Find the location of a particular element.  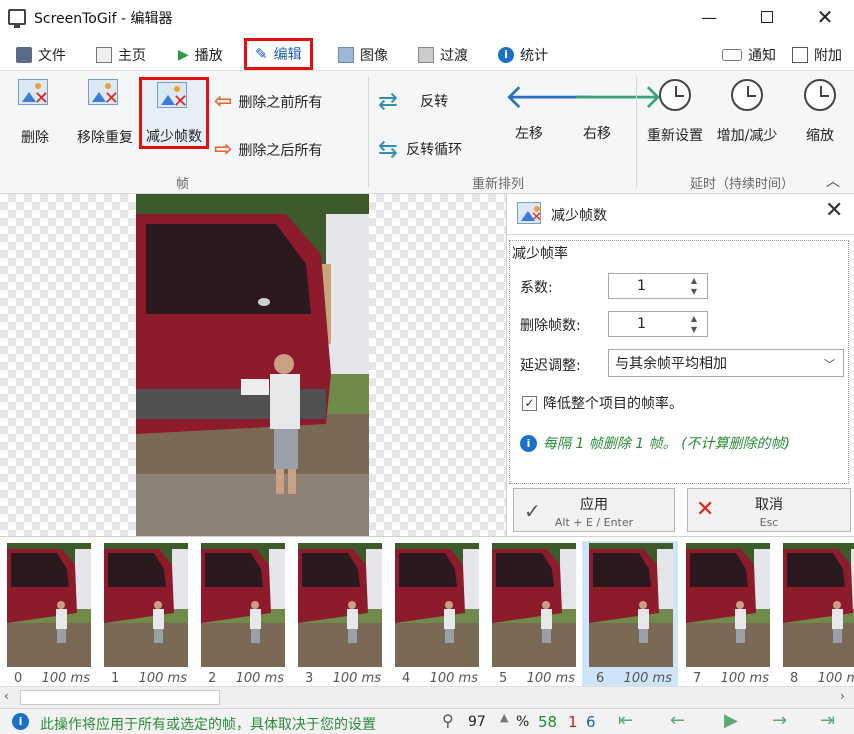

delete-next-button: ⇨ 删除之后所有 is located at coordinates (289, 149).